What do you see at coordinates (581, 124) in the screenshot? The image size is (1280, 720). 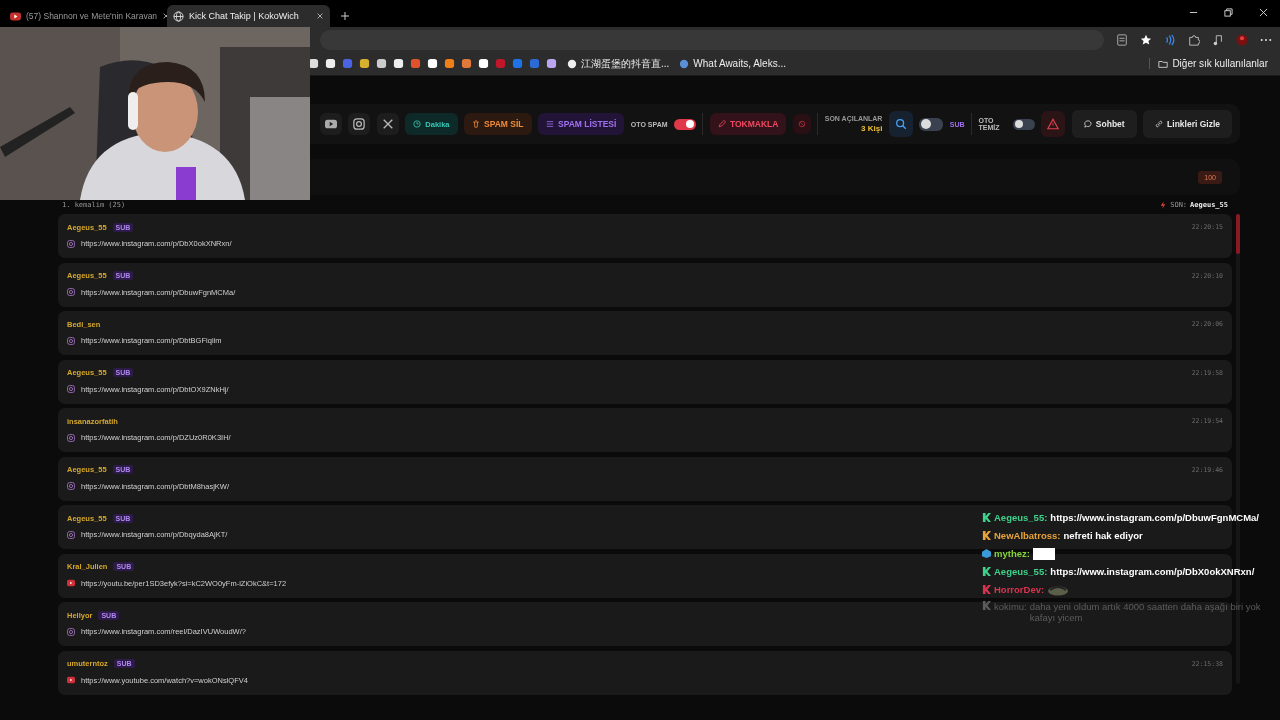 I see `spam-listesi-button: SPAM LİSTESİ` at bounding box center [581, 124].